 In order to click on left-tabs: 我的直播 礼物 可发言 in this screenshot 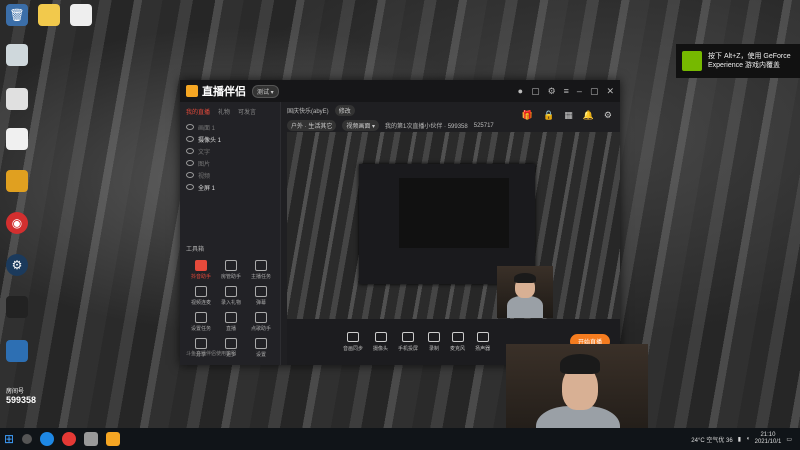, I will do `click(230, 111)`.